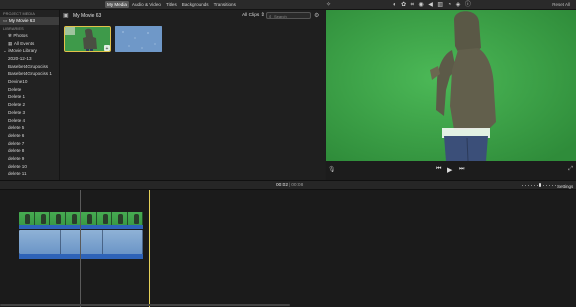 Image resolution: width=576 pixels, height=307 pixels. I want to click on sidebar-event: delete 11, so click(29, 174).